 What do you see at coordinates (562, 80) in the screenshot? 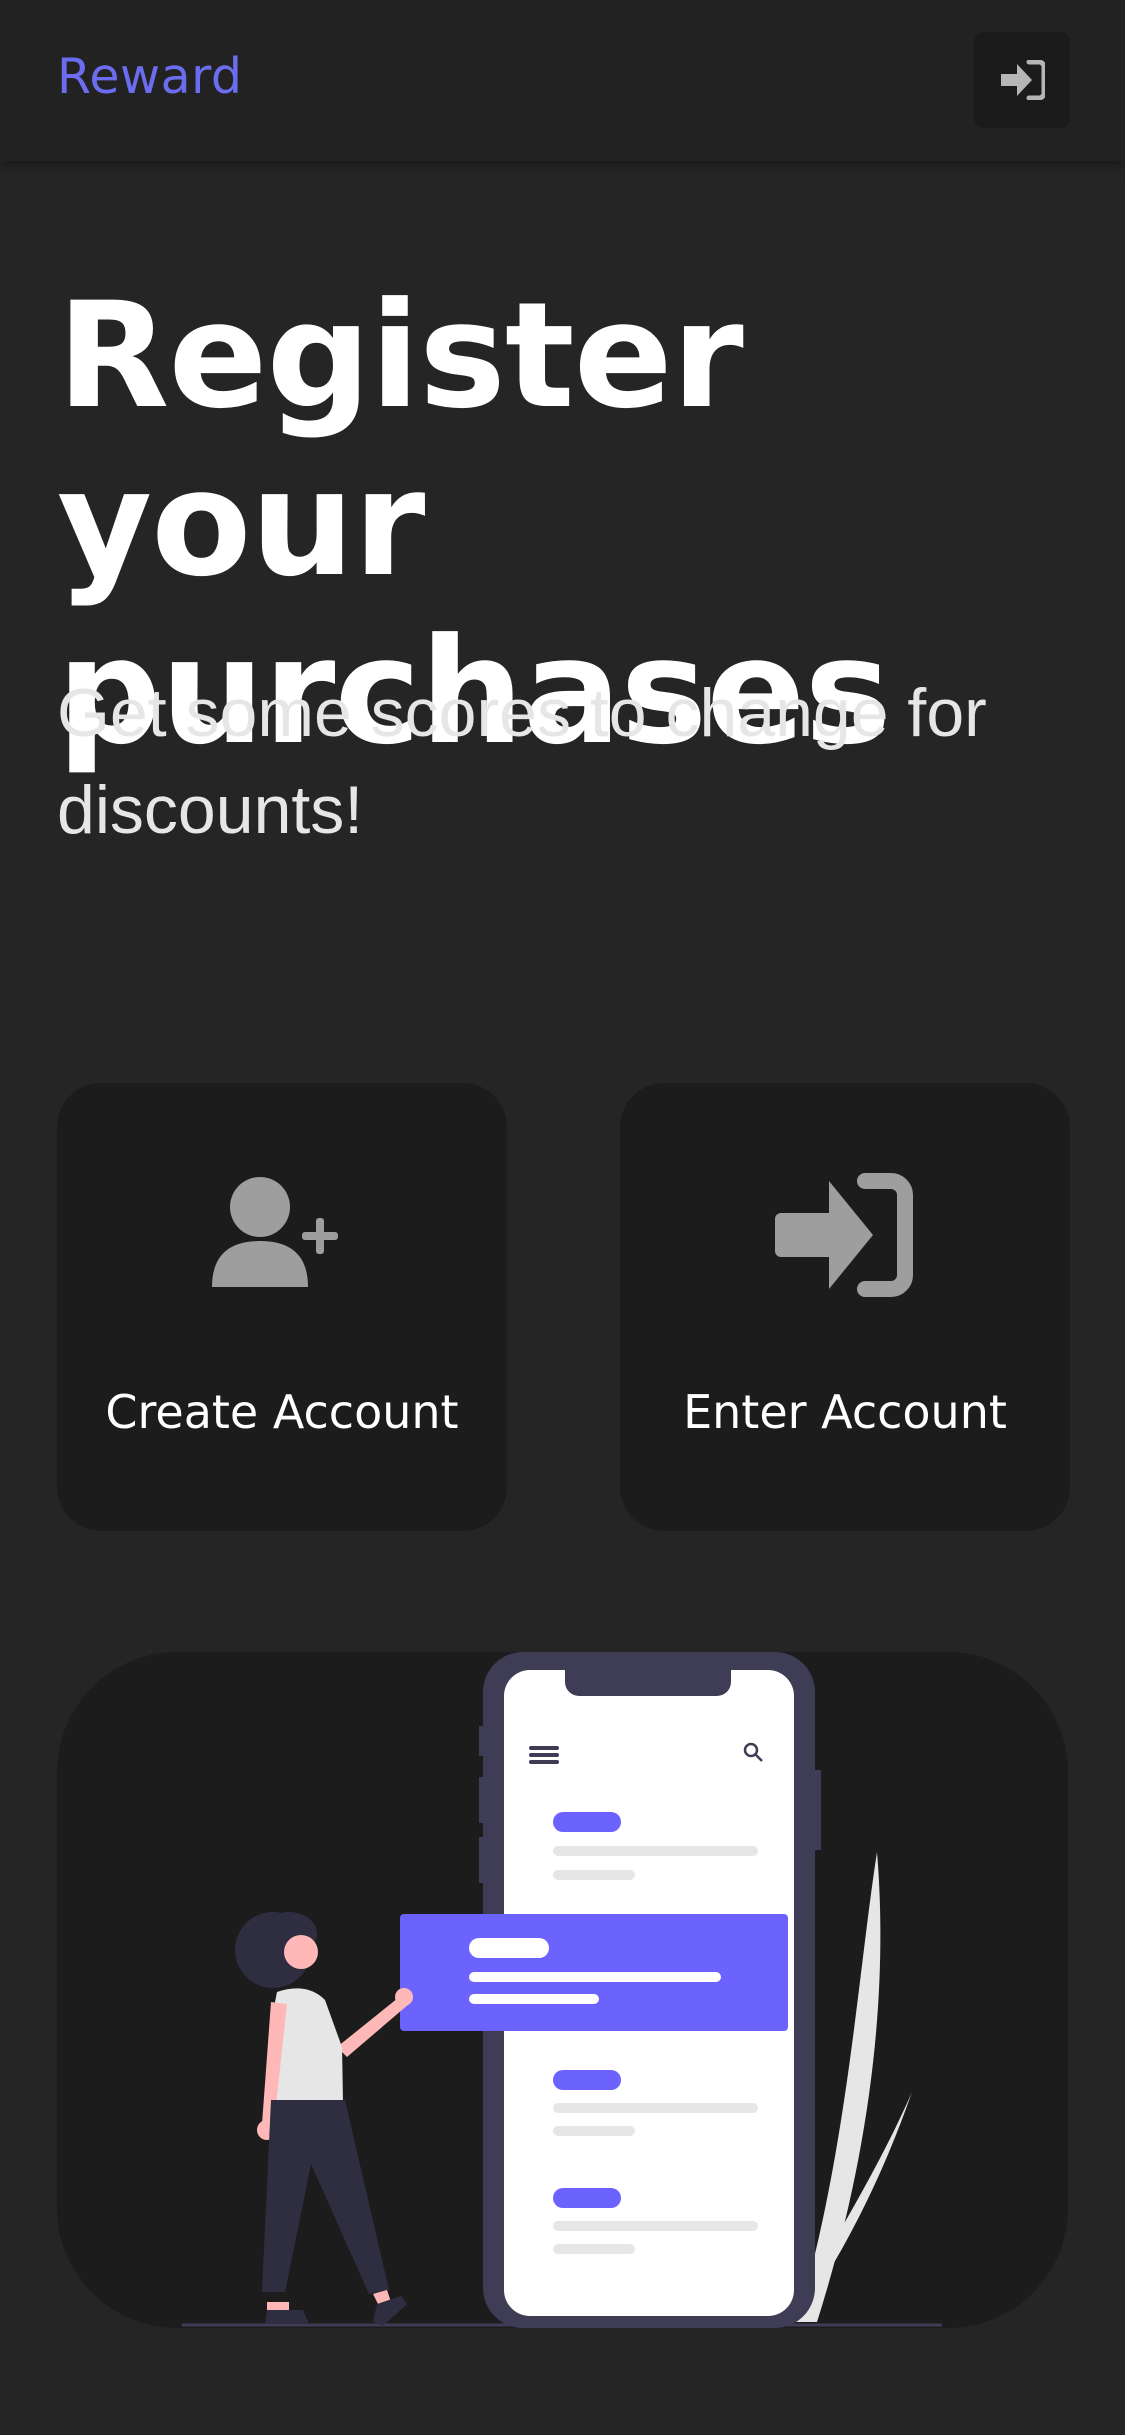
I see `top-bar: Reward` at bounding box center [562, 80].